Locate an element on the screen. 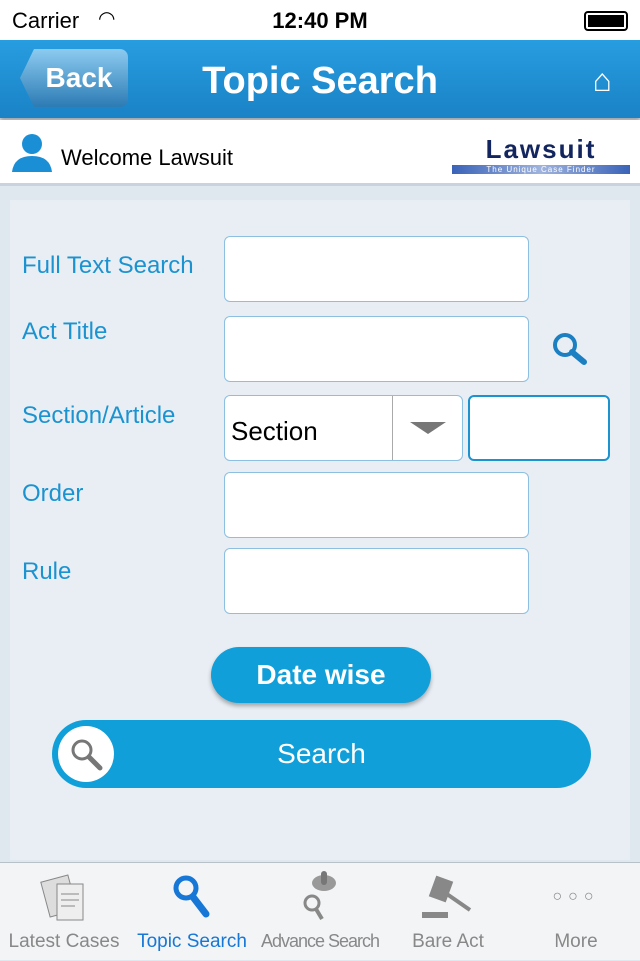  act-title-input is located at coordinates (376, 349).